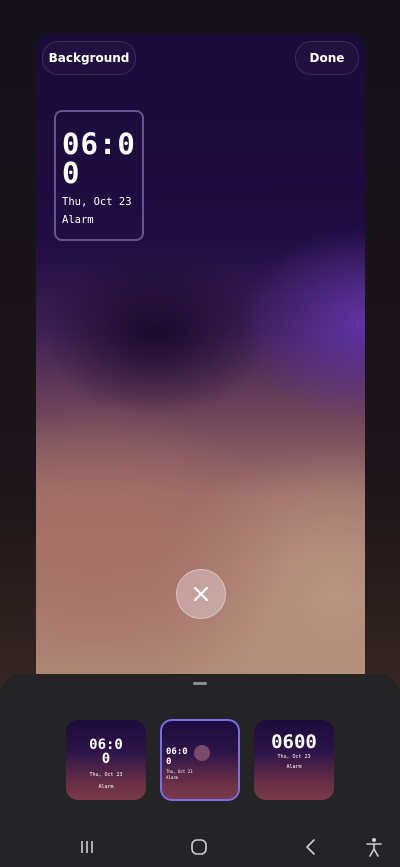  Describe the element at coordinates (97, 202) in the screenshot. I see `clock-date: Thu, Oct 23` at that location.